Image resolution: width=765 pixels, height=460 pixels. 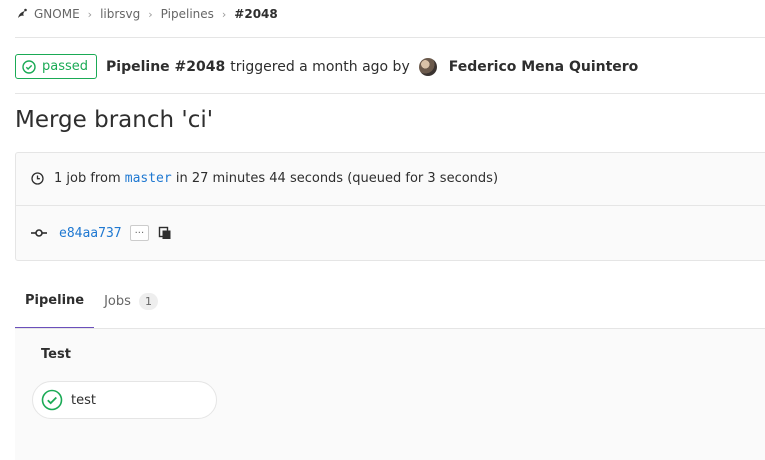 I want to click on breadcrumb-librsvg: librsvg, so click(x=120, y=14).